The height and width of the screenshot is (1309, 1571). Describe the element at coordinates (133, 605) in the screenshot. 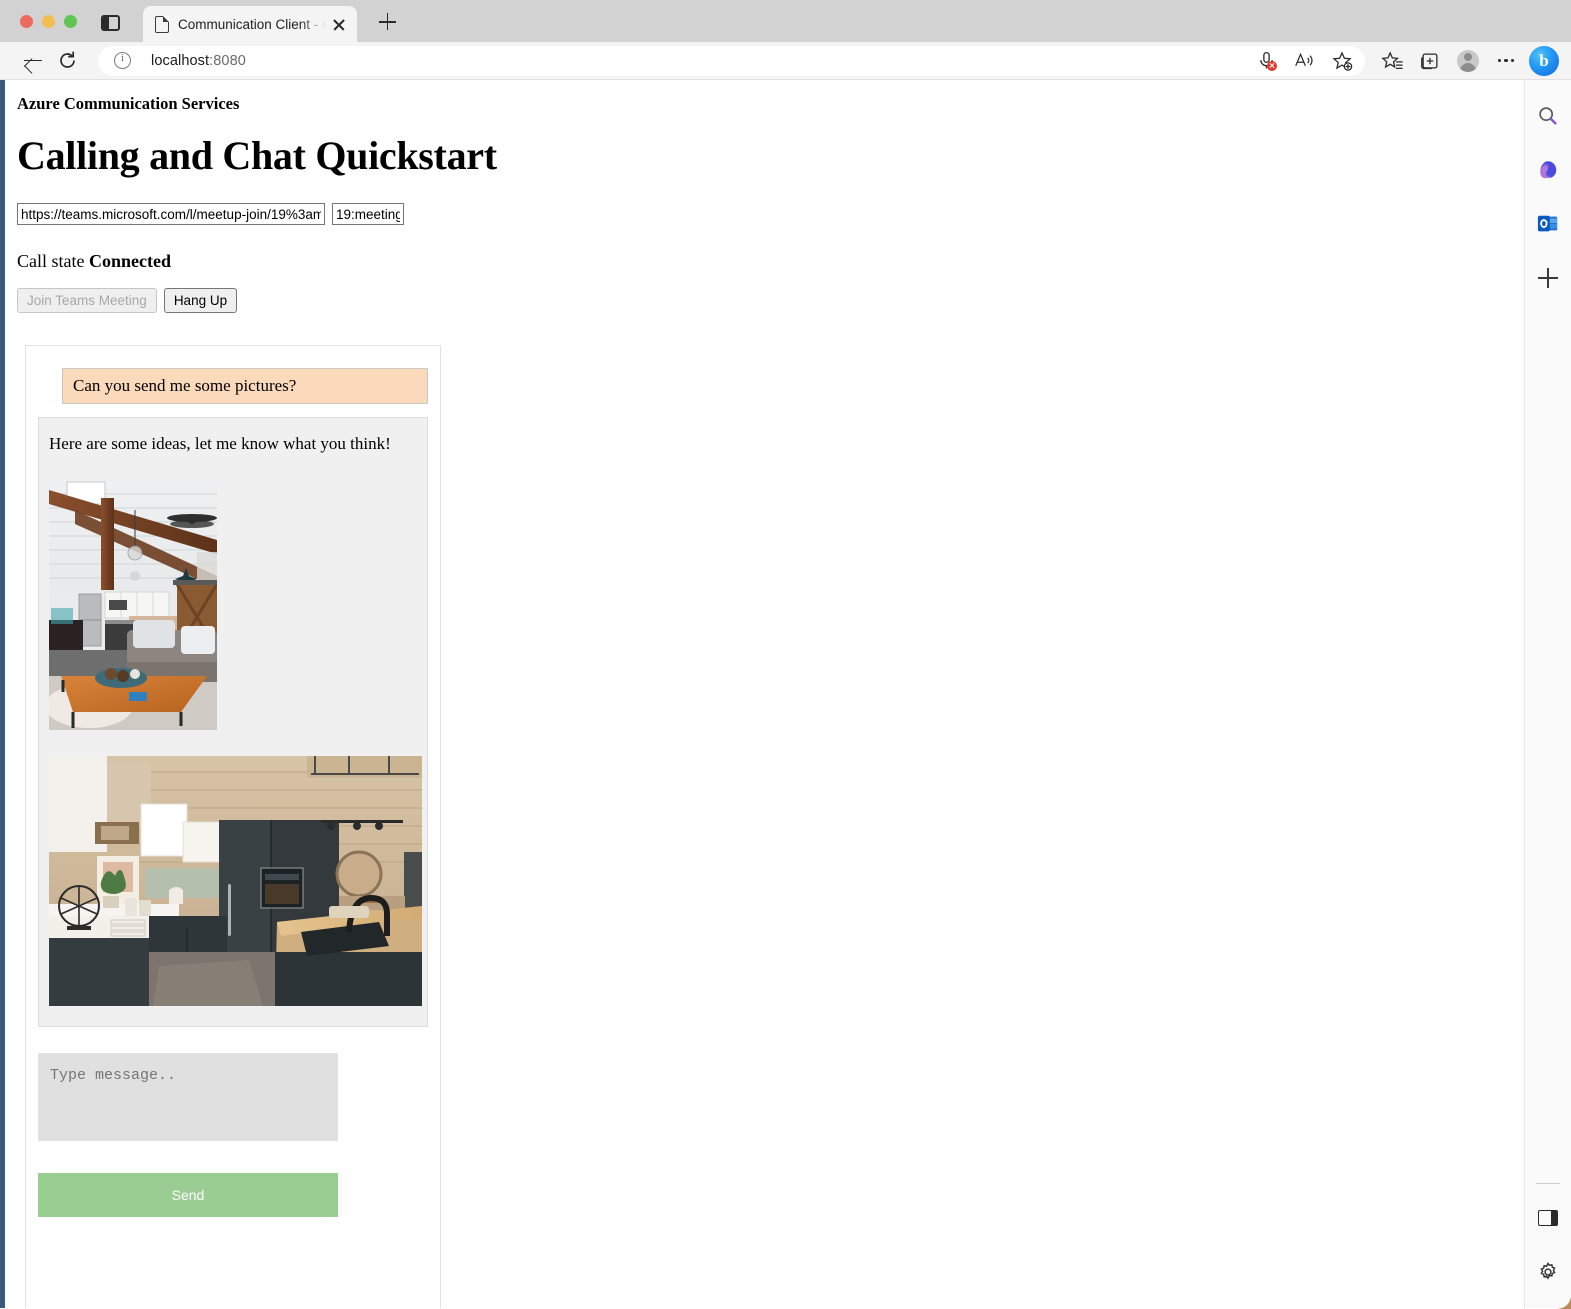

I see `living-room-photo` at that location.